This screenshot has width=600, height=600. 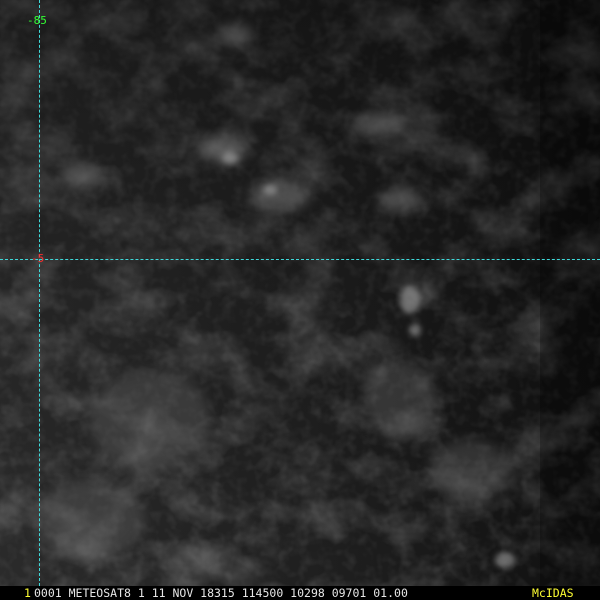 I want to click on longitude-label: -85, so click(x=37, y=20).